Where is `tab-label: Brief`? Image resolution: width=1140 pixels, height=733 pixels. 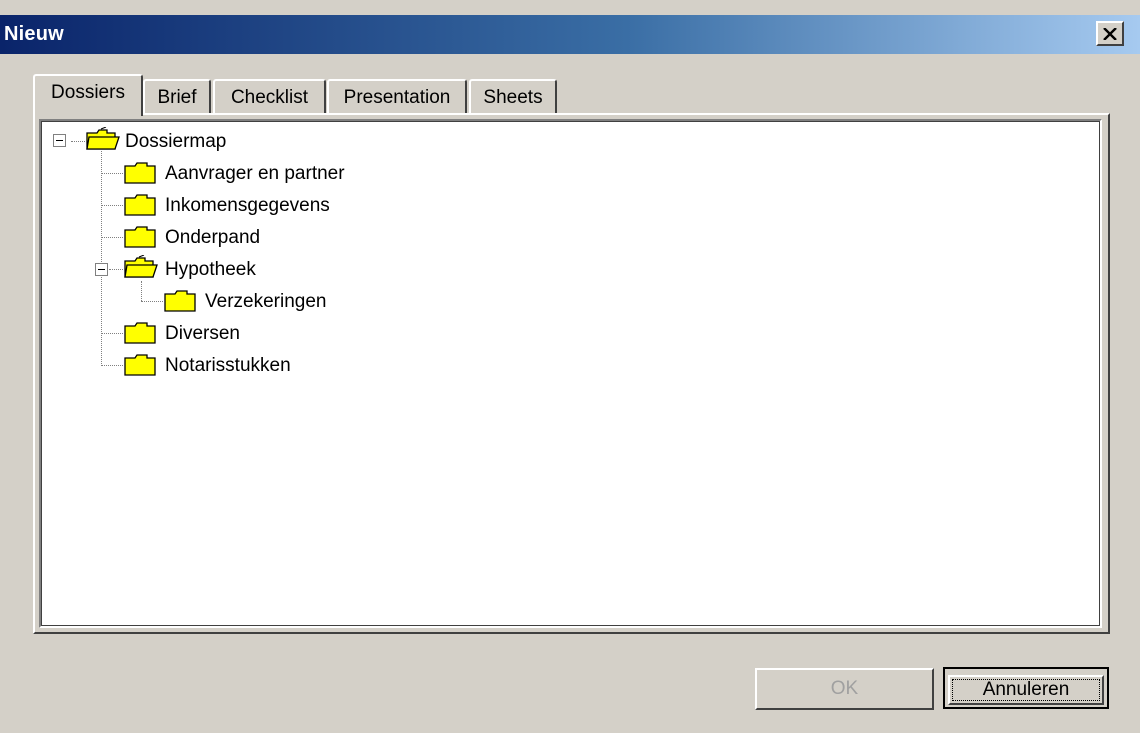 tab-label: Brief is located at coordinates (177, 97).